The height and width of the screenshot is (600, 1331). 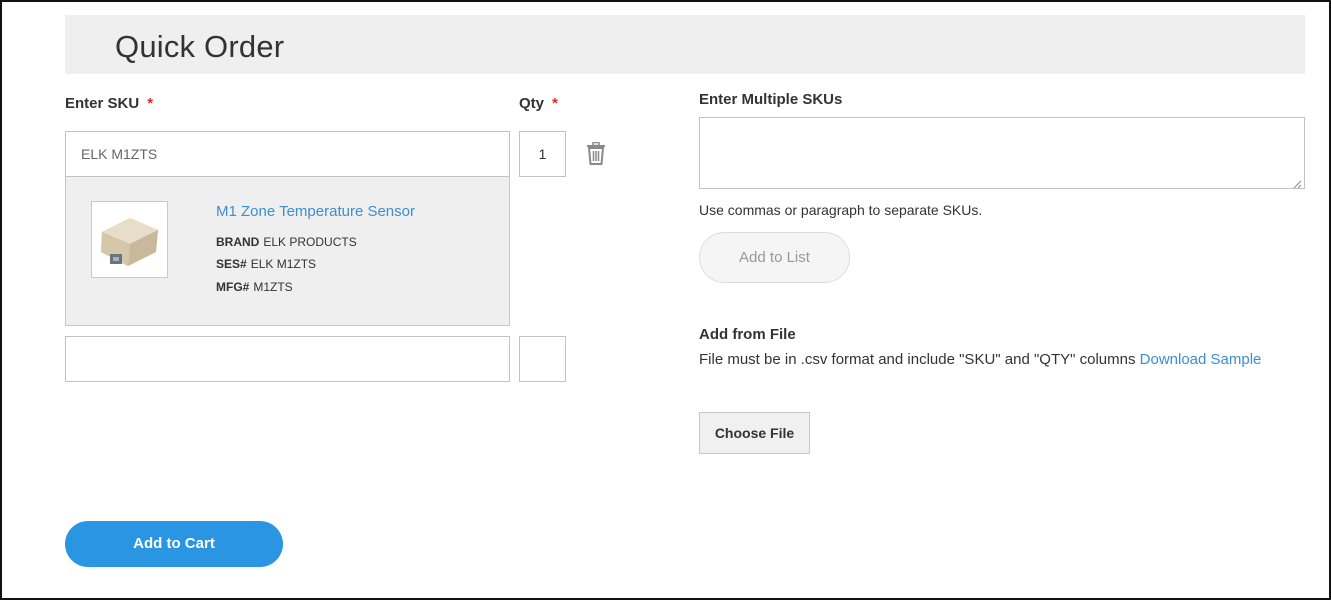 What do you see at coordinates (774, 257) in the screenshot?
I see `add-to-list-button: Add to List` at bounding box center [774, 257].